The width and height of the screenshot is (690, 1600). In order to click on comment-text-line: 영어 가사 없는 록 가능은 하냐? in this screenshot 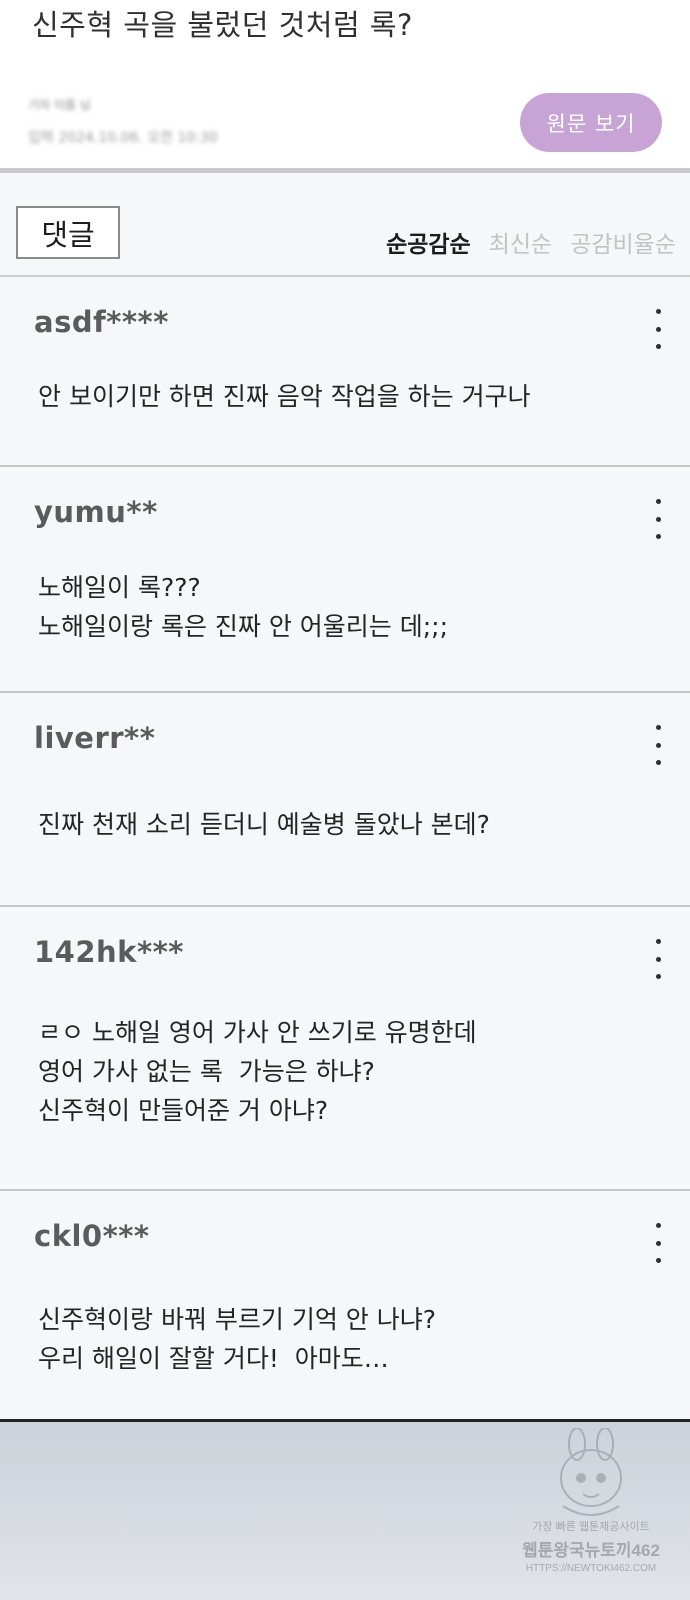, I will do `click(206, 1071)`.